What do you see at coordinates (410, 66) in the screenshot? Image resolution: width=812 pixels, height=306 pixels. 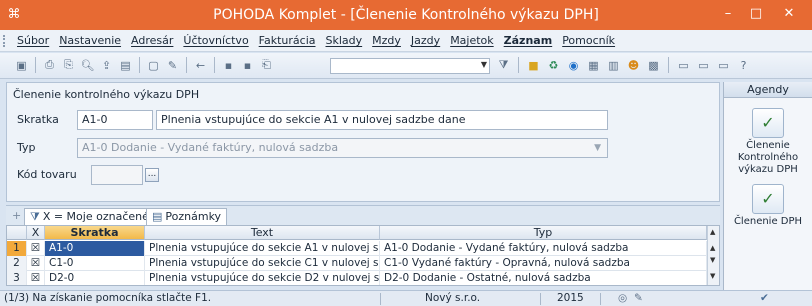 I see `filter-combobox: ▼` at bounding box center [410, 66].